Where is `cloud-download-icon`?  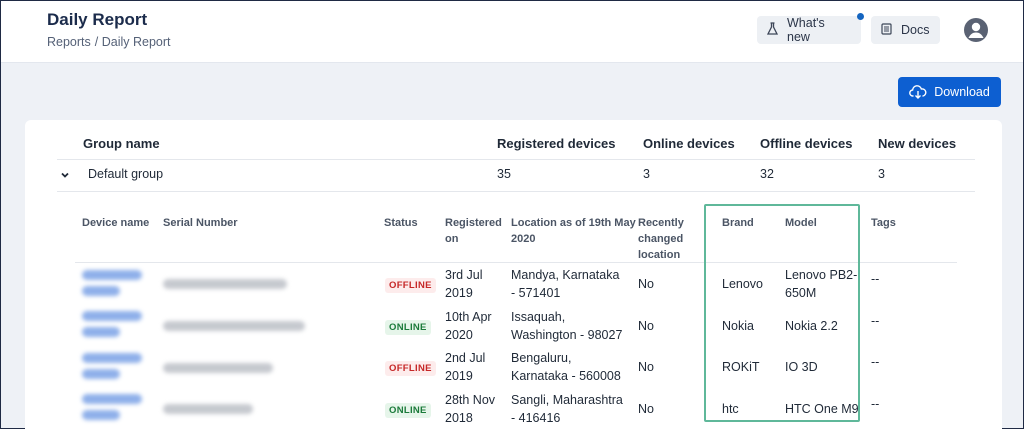 cloud-download-icon is located at coordinates (918, 92).